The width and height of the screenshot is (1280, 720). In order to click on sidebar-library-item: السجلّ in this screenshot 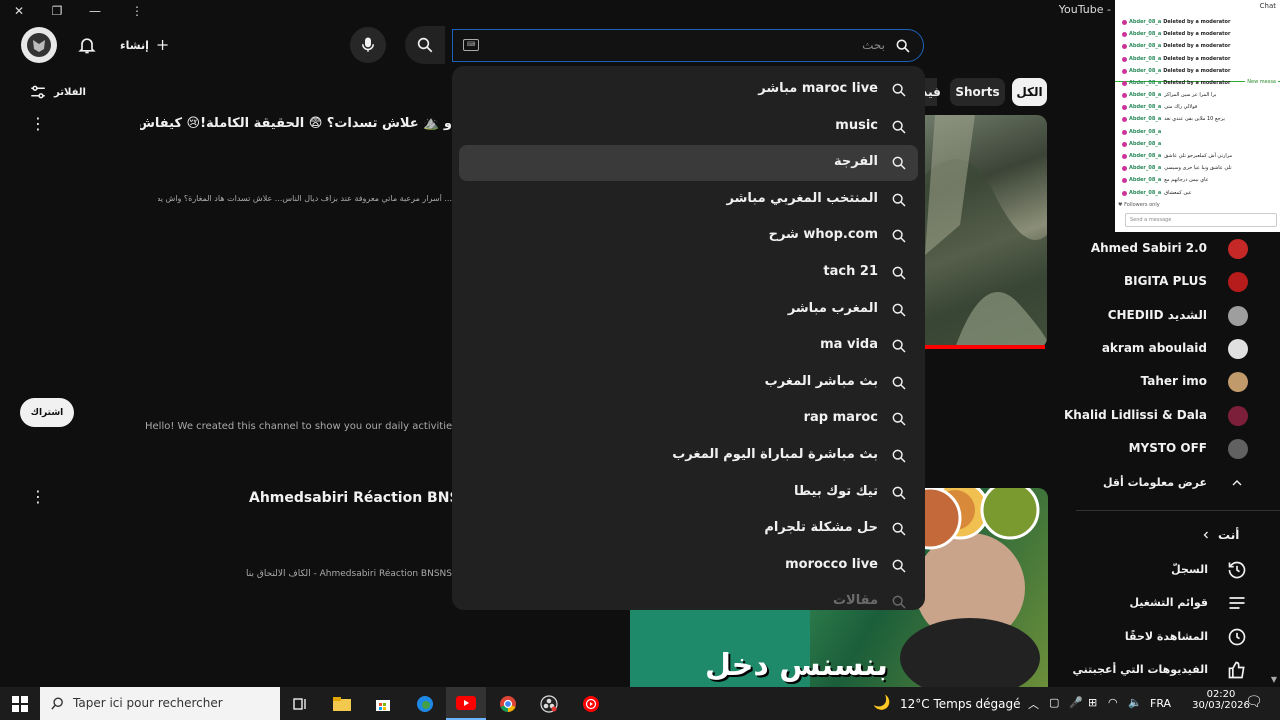, I will do `click(1178, 570)`.